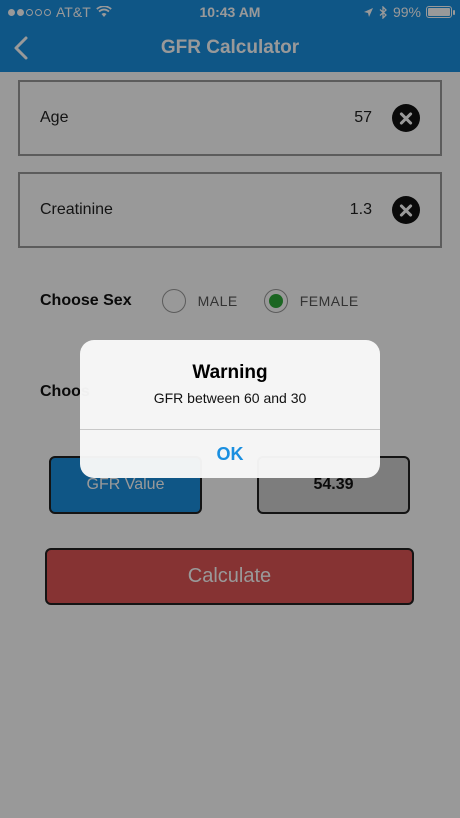 This screenshot has height=818, width=460. Describe the element at coordinates (230, 372) in the screenshot. I see `alert-title: Warning` at that location.